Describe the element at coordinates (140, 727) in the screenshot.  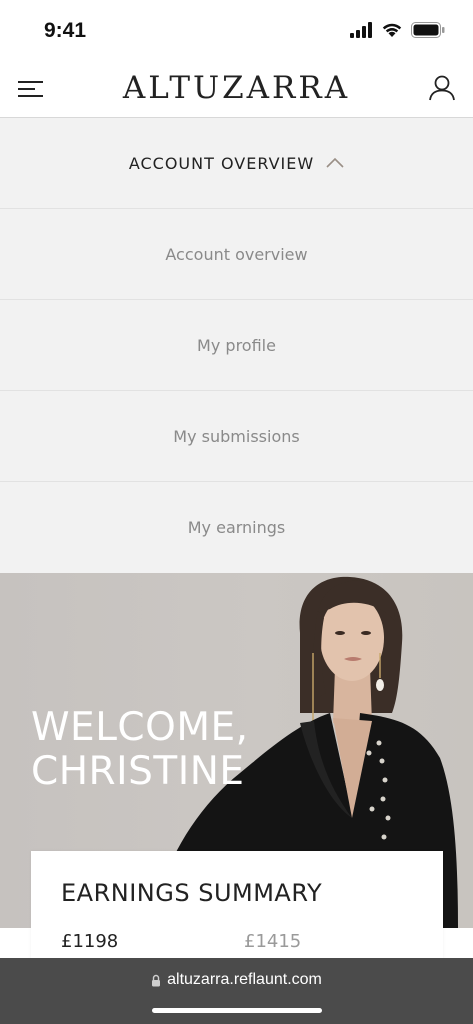
I see `welcome-line-1: WELCOME,` at that location.